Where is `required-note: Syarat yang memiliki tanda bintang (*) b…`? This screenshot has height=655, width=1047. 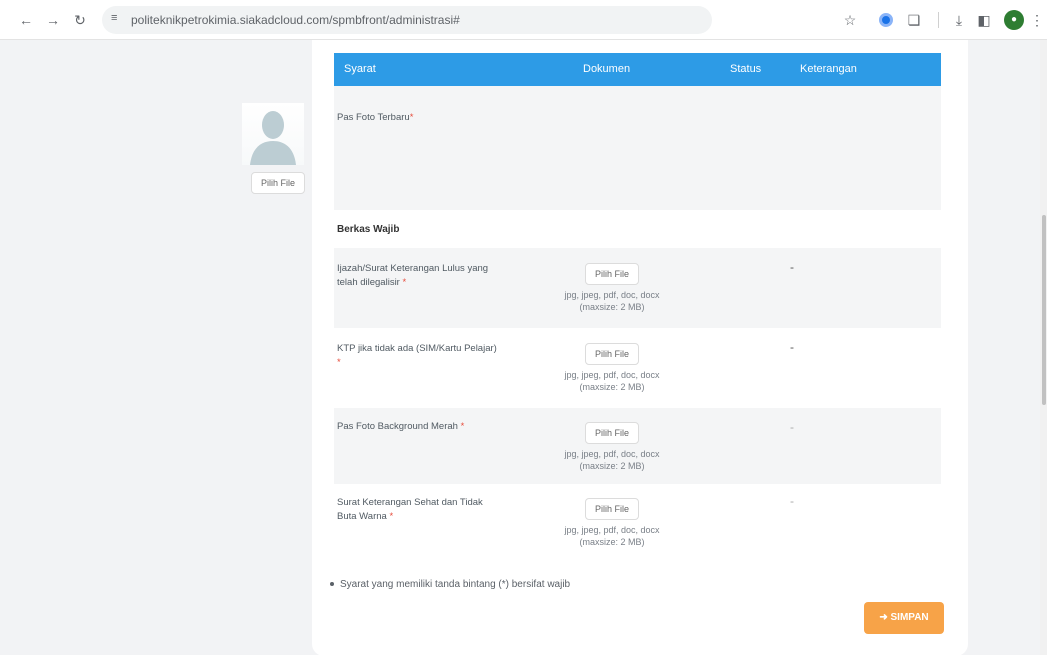
required-note: Syarat yang memiliki tanda bintang (*) b… is located at coordinates (450, 584).